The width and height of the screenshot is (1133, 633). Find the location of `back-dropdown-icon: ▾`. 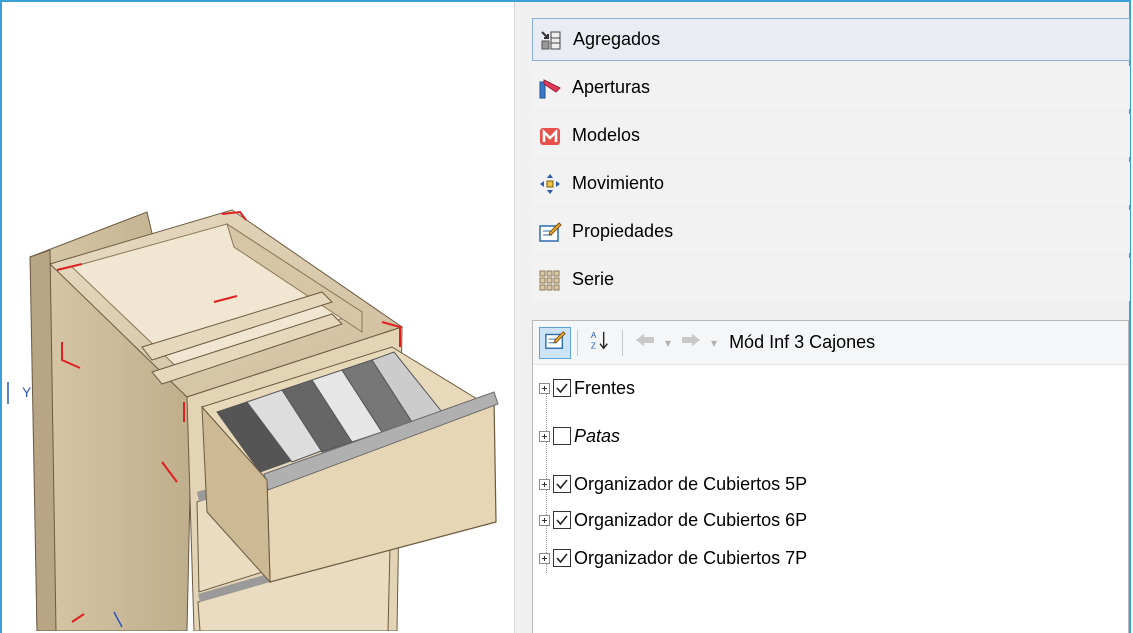

back-dropdown-icon: ▾ is located at coordinates (668, 343).